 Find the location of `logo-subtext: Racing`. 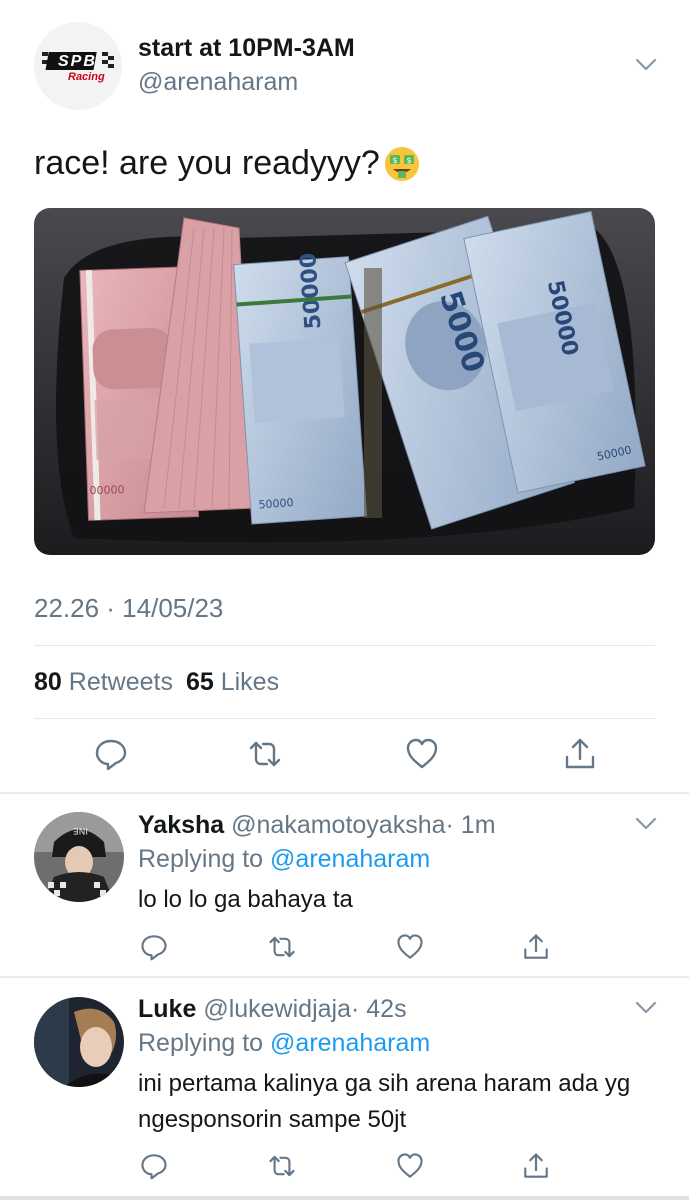

logo-subtext: Racing is located at coordinates (86, 77).